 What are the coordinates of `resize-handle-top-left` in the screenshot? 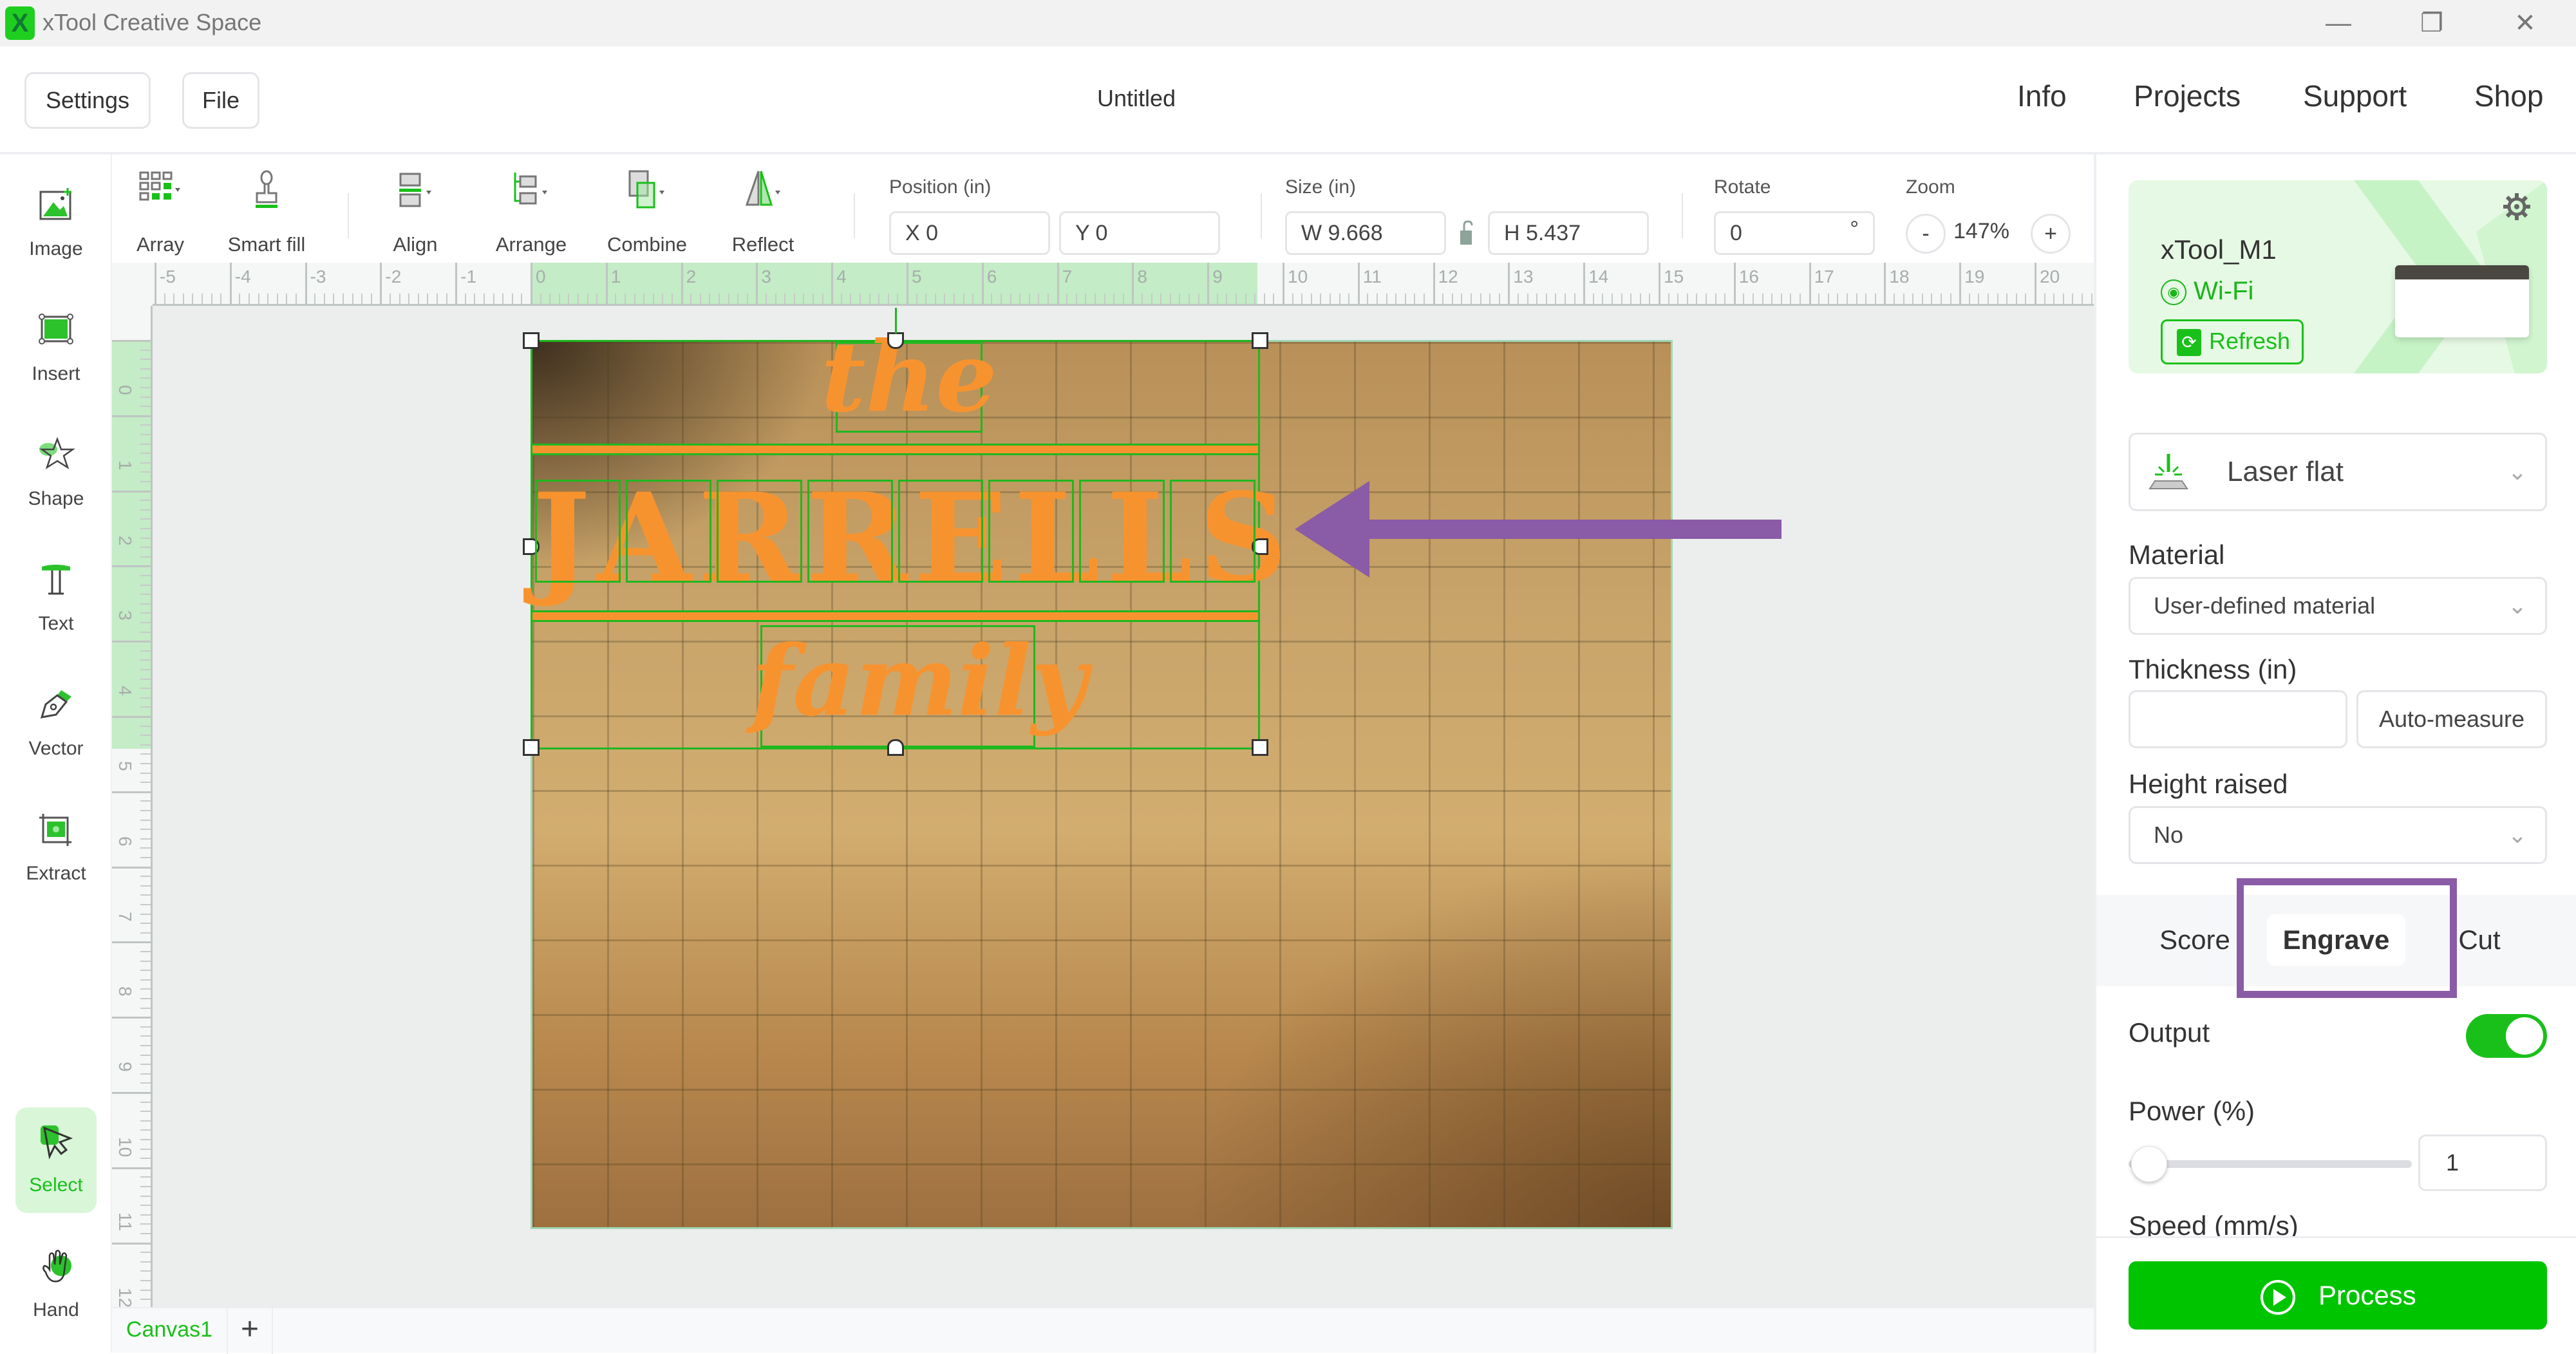 It's located at (531, 340).